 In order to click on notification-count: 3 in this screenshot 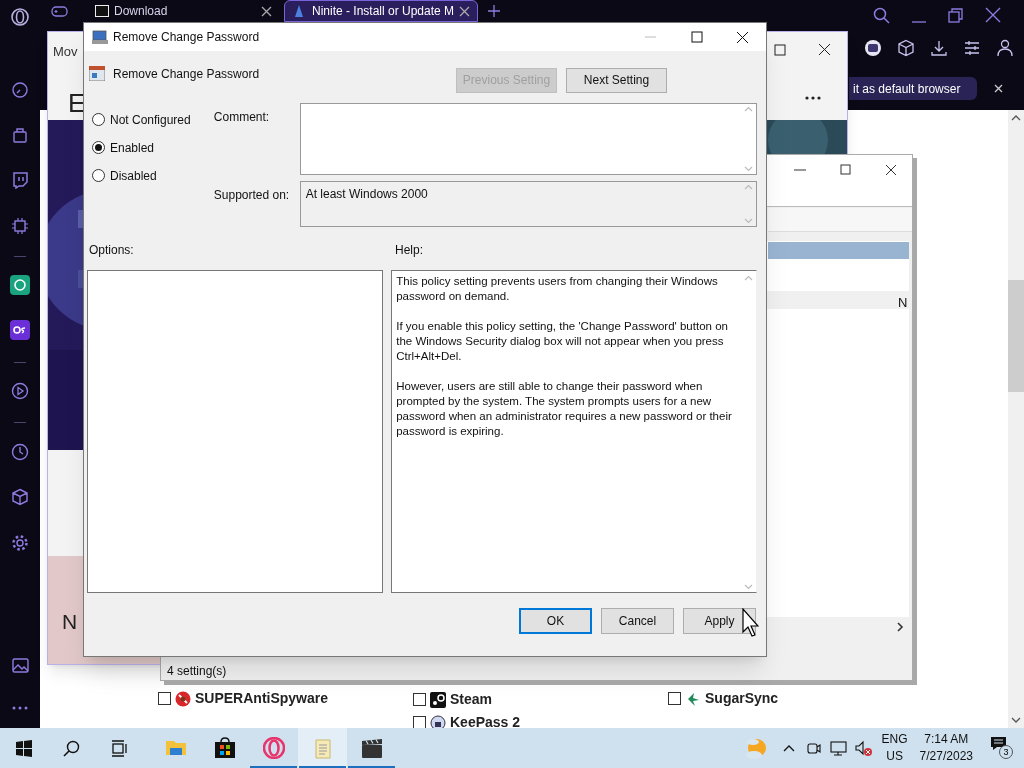, I will do `click(1006, 752)`.